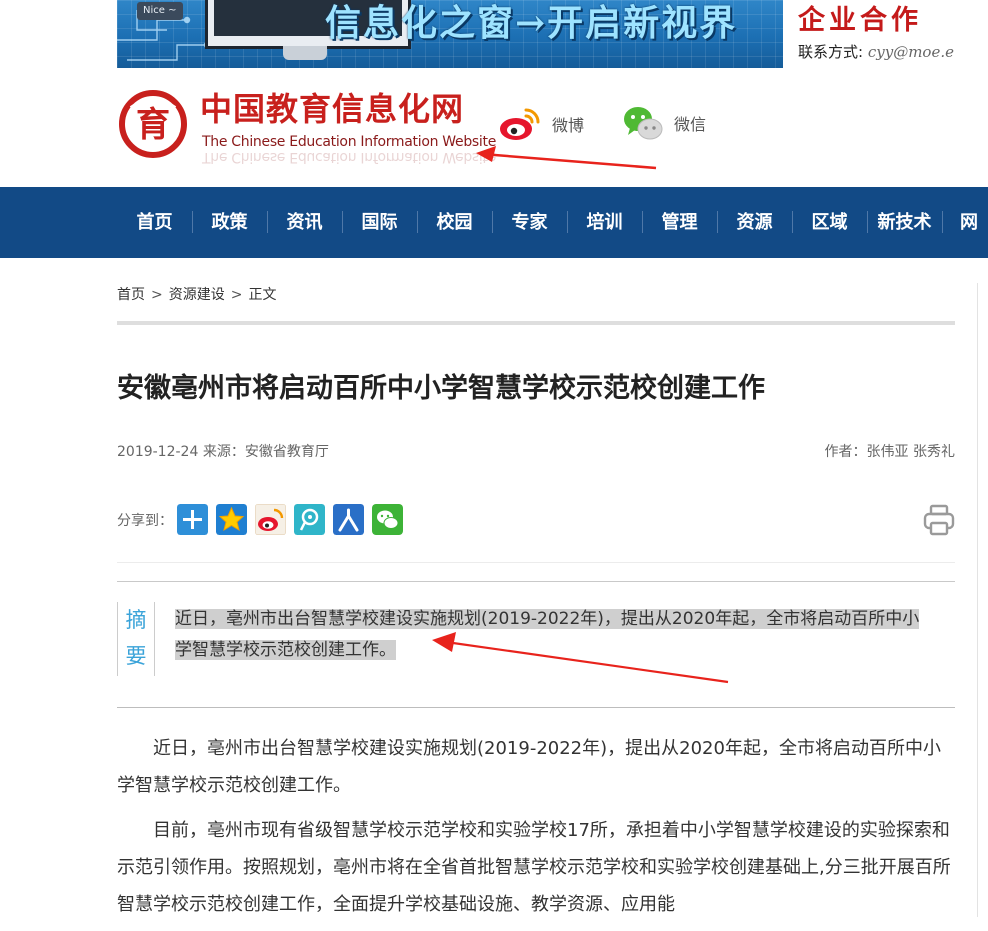 This screenshot has height=931, width=988. What do you see at coordinates (145, 520) in the screenshot?
I see `share-label: 分享到：` at bounding box center [145, 520].